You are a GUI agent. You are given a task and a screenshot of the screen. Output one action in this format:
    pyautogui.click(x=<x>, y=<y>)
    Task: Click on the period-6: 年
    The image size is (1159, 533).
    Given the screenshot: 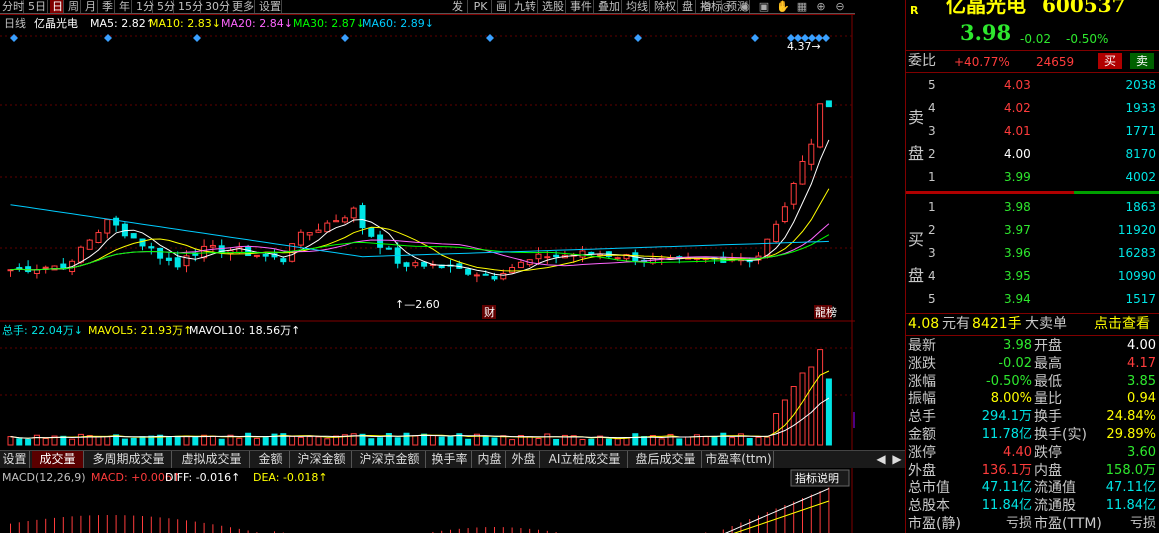 What is the action you would take?
    pyautogui.click(x=124, y=6)
    